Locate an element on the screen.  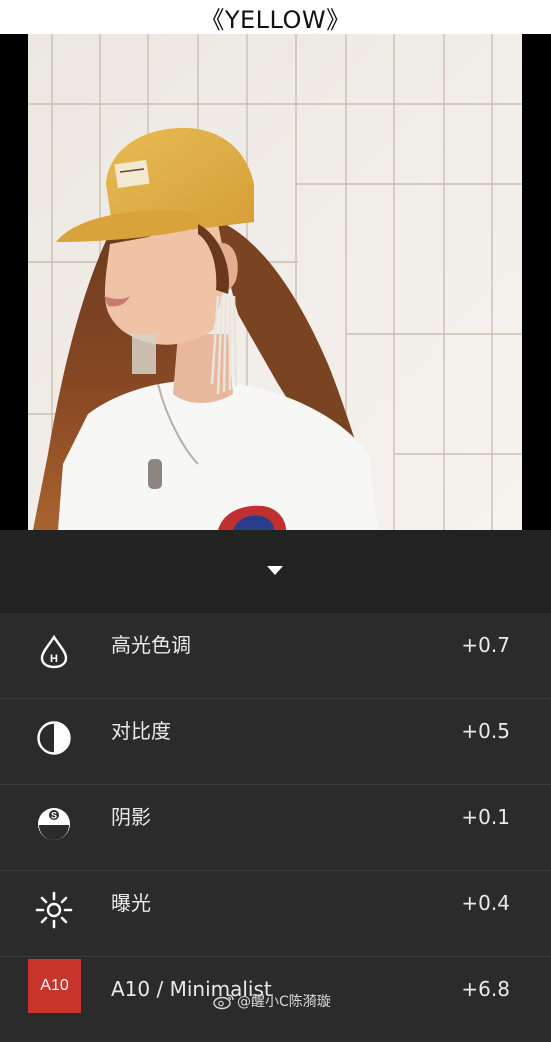
watermark-text: @醒小C陈漪璇 is located at coordinates (284, 1002).